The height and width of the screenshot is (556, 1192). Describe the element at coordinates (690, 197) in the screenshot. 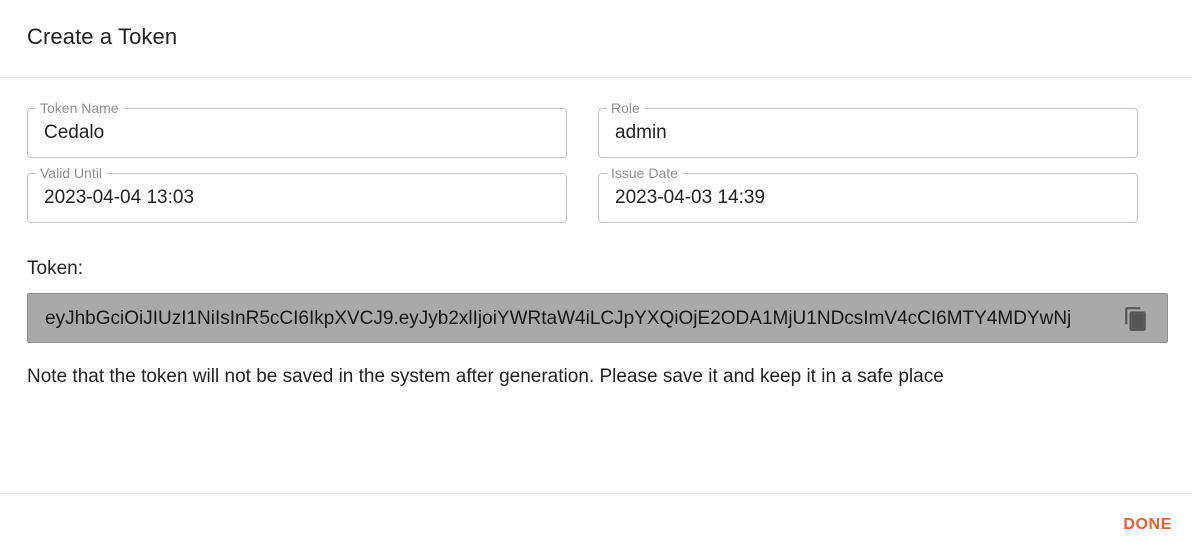

I see `issue-date-value: 2023-04-03 14:39` at that location.